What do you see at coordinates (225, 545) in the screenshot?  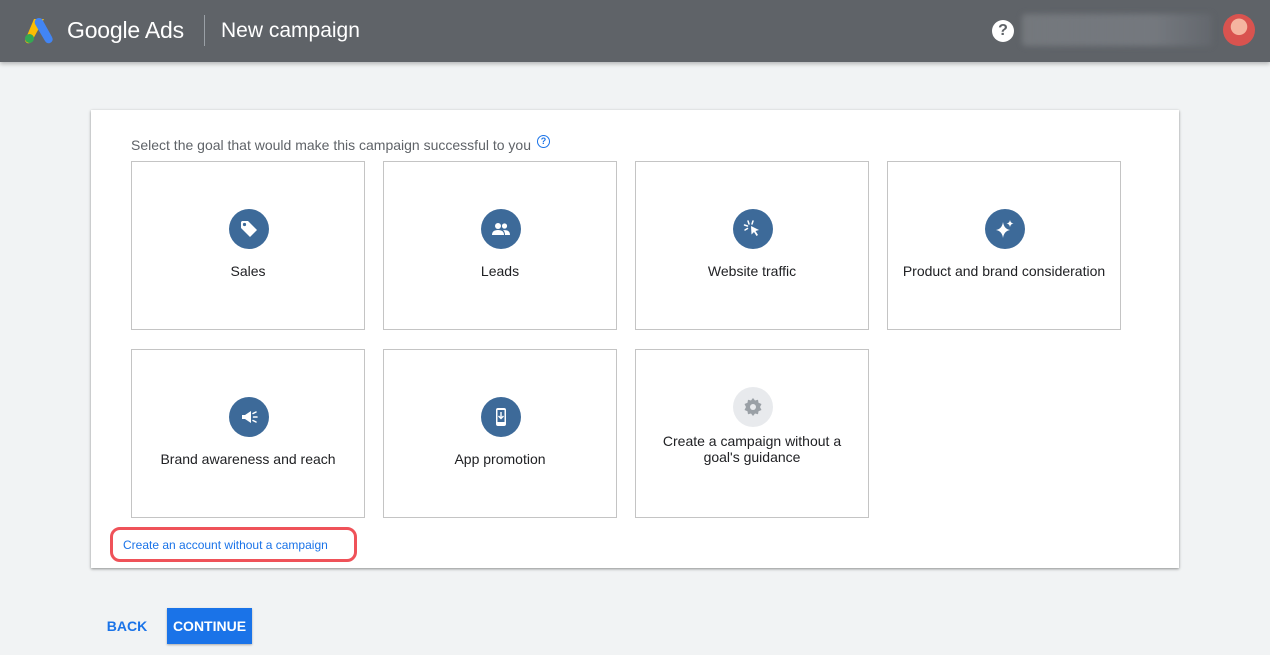 I see `create-account-without-campaign-link: Create an account without a campaign` at bounding box center [225, 545].